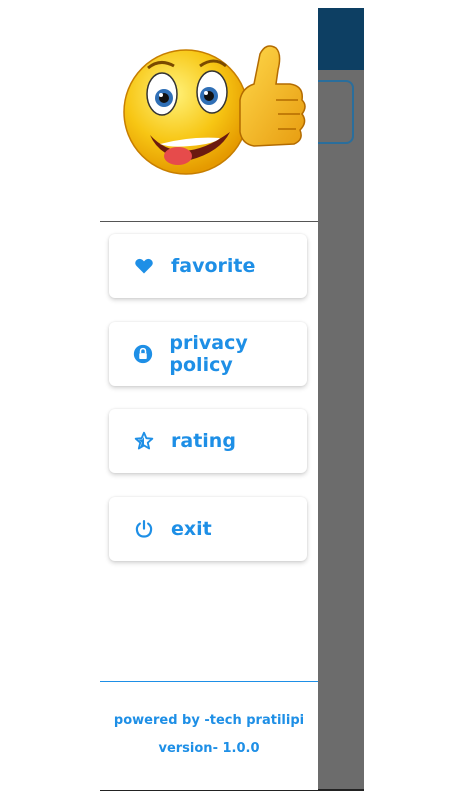 The image size is (458, 800). I want to click on background-app-scrim, so click(336, 399).